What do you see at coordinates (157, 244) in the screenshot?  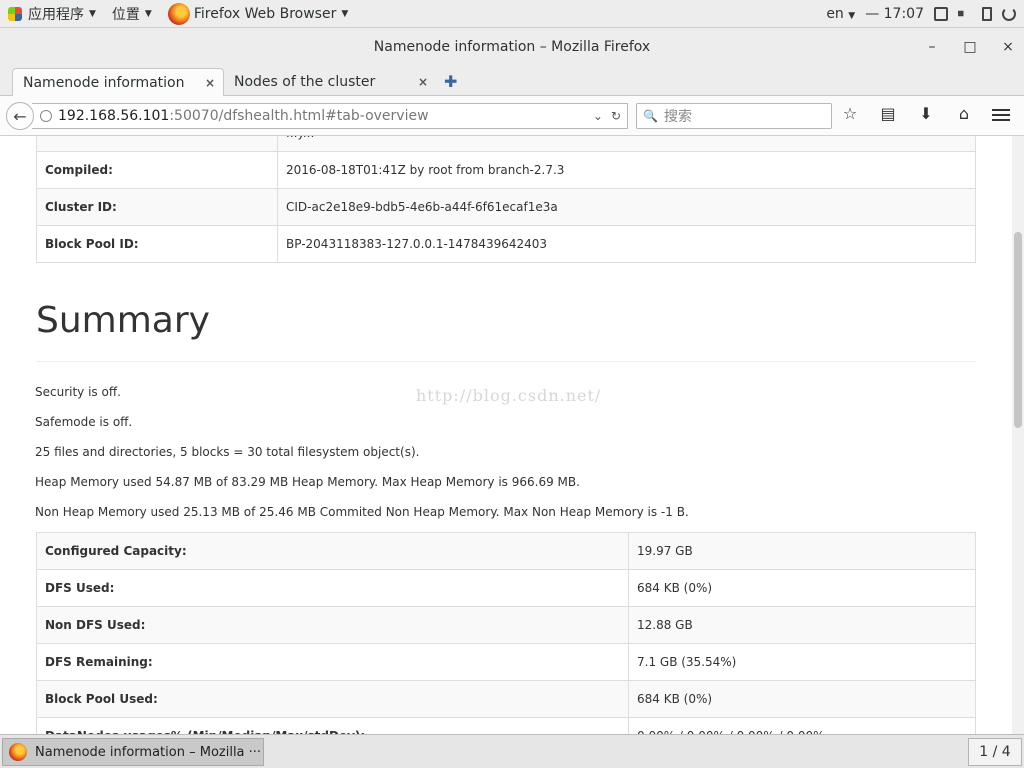 I see `overview-key: Block Pool ID:` at bounding box center [157, 244].